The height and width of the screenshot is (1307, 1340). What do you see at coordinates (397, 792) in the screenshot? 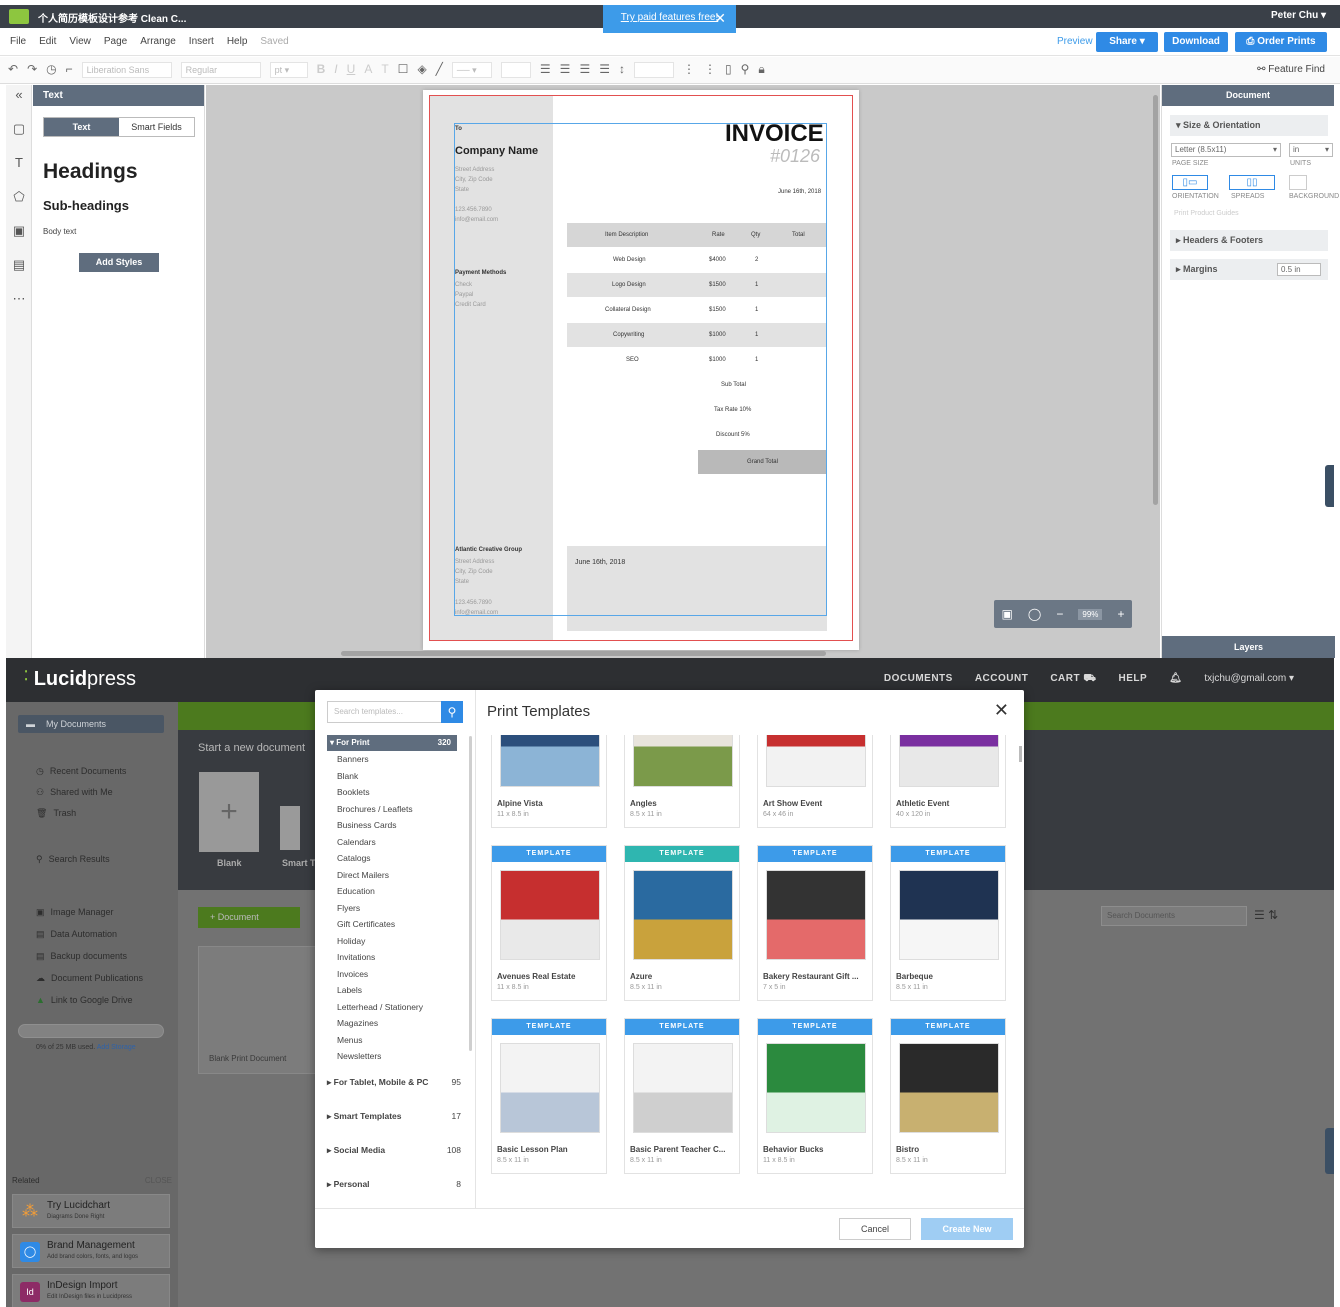
I see `category-item: Booklets` at bounding box center [397, 792].